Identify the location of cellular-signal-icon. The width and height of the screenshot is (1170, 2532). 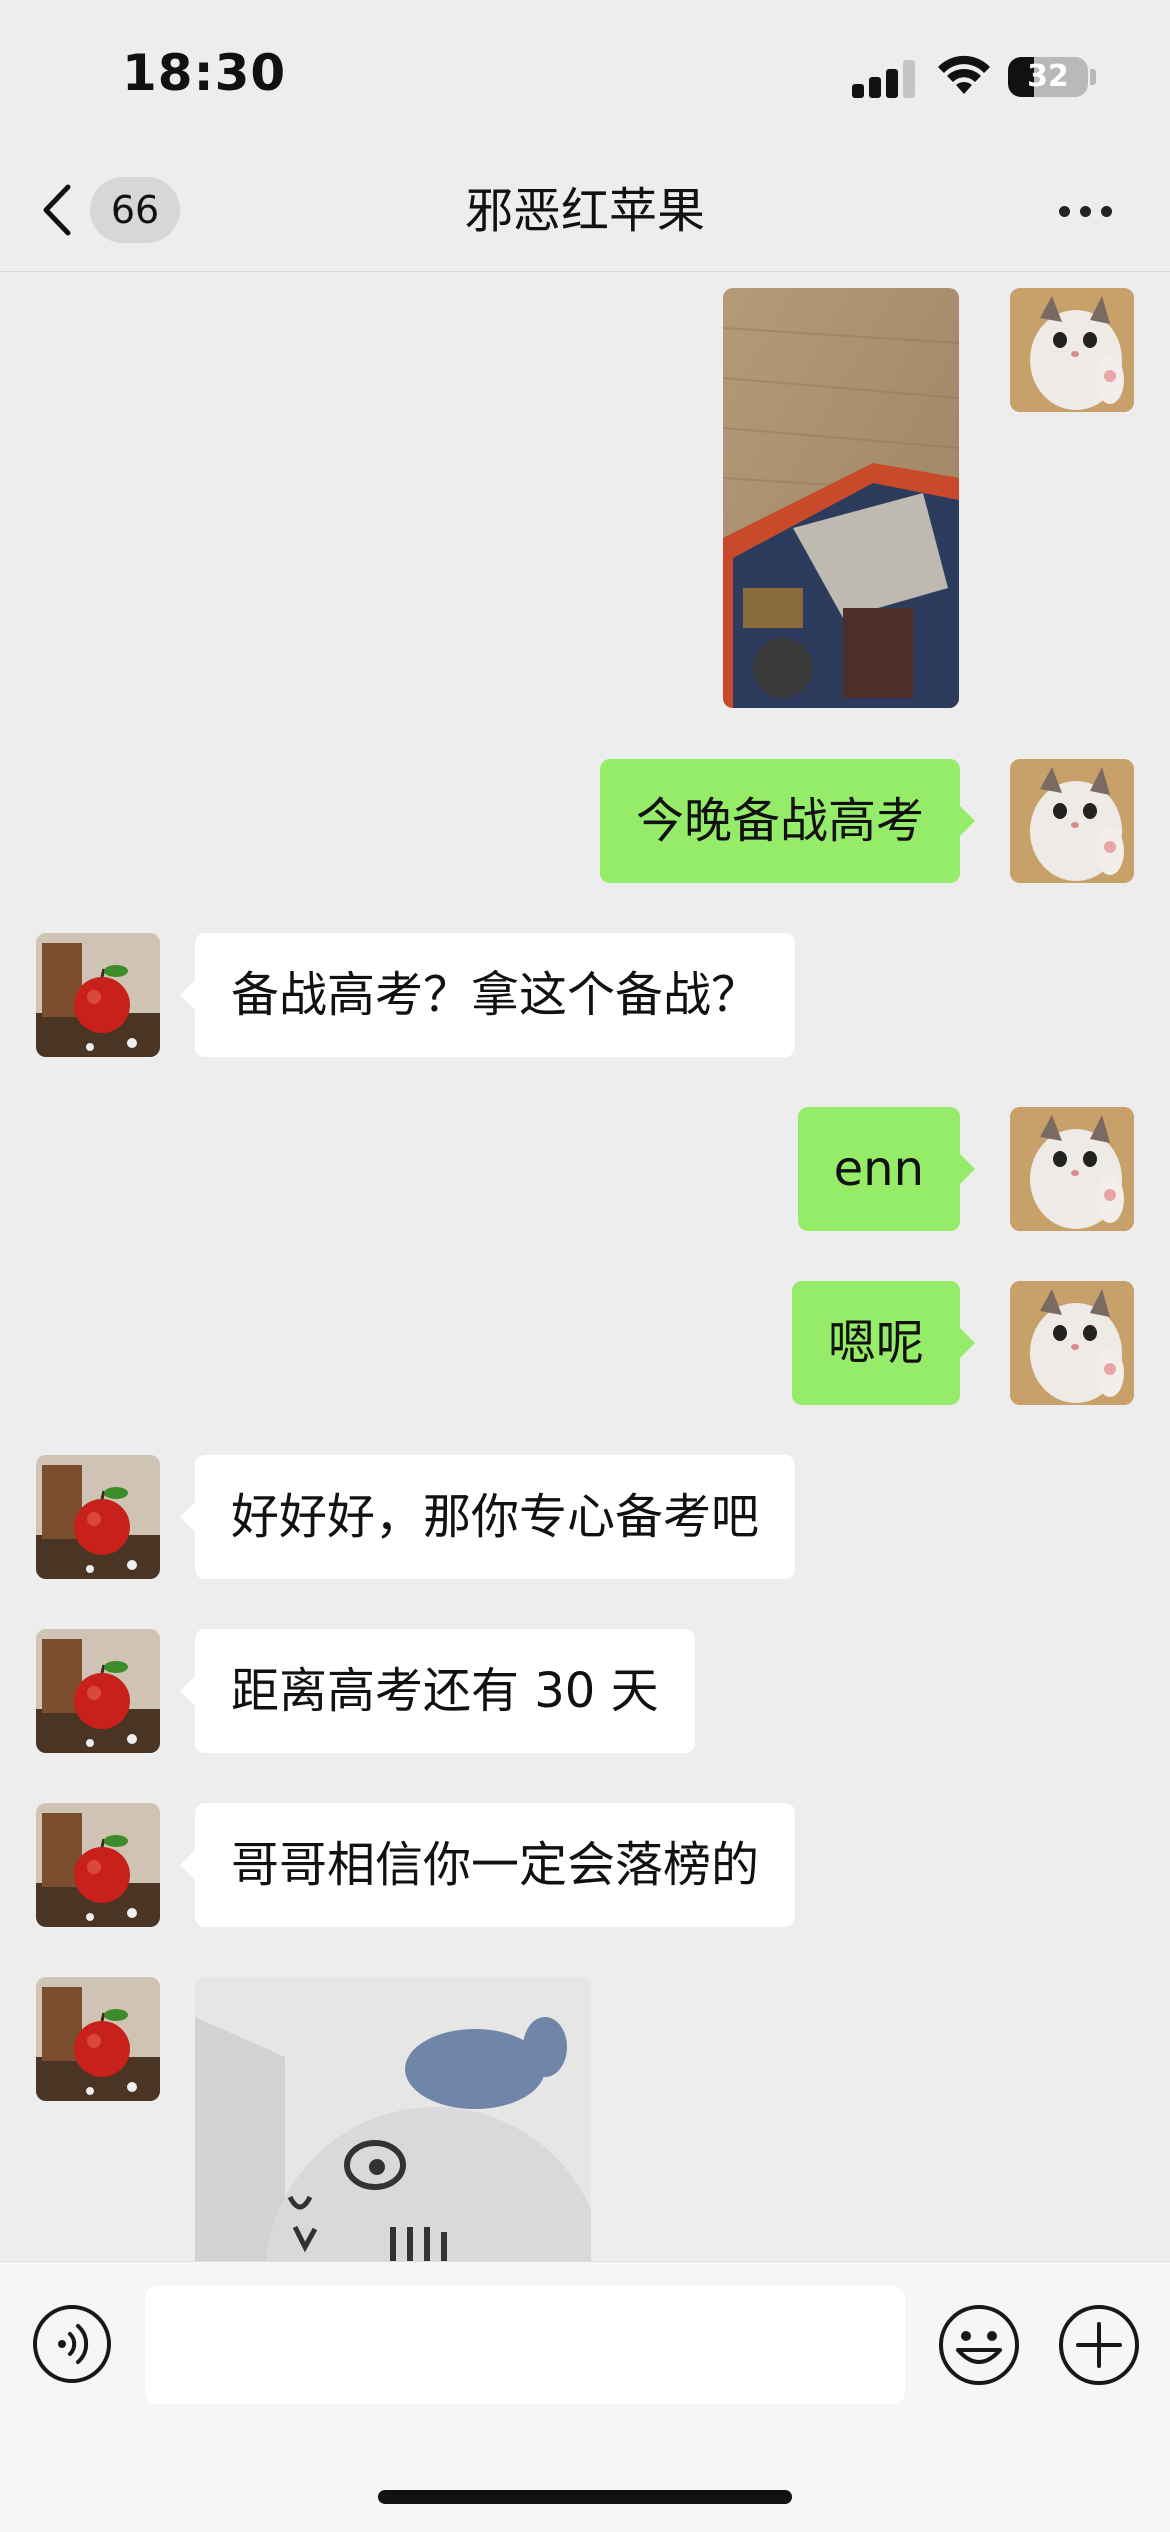
(884, 78).